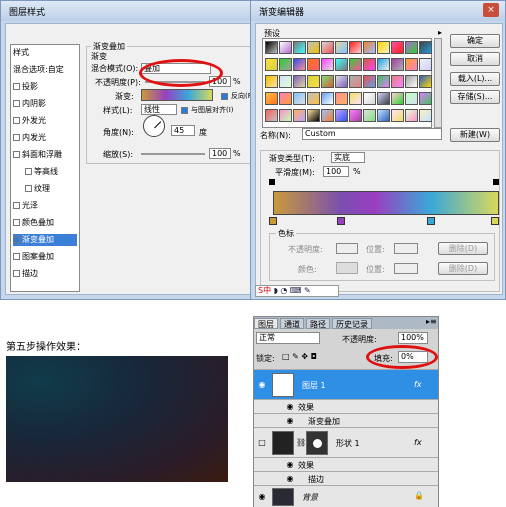  Describe the element at coordinates (463, 248) in the screenshot. I see `delete-opacity-stop-button: 删除(D)` at that location.